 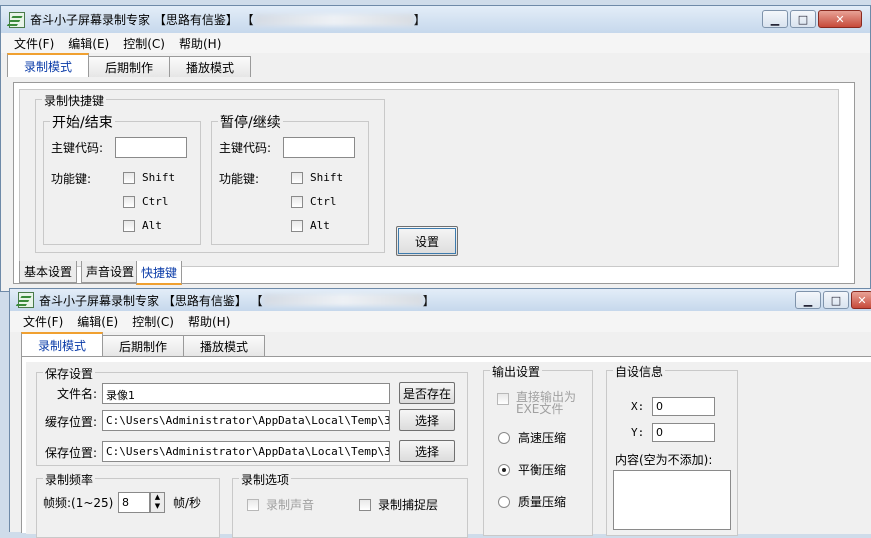 I want to click on fps-label: 帧频:(1~25), so click(x=78, y=503).